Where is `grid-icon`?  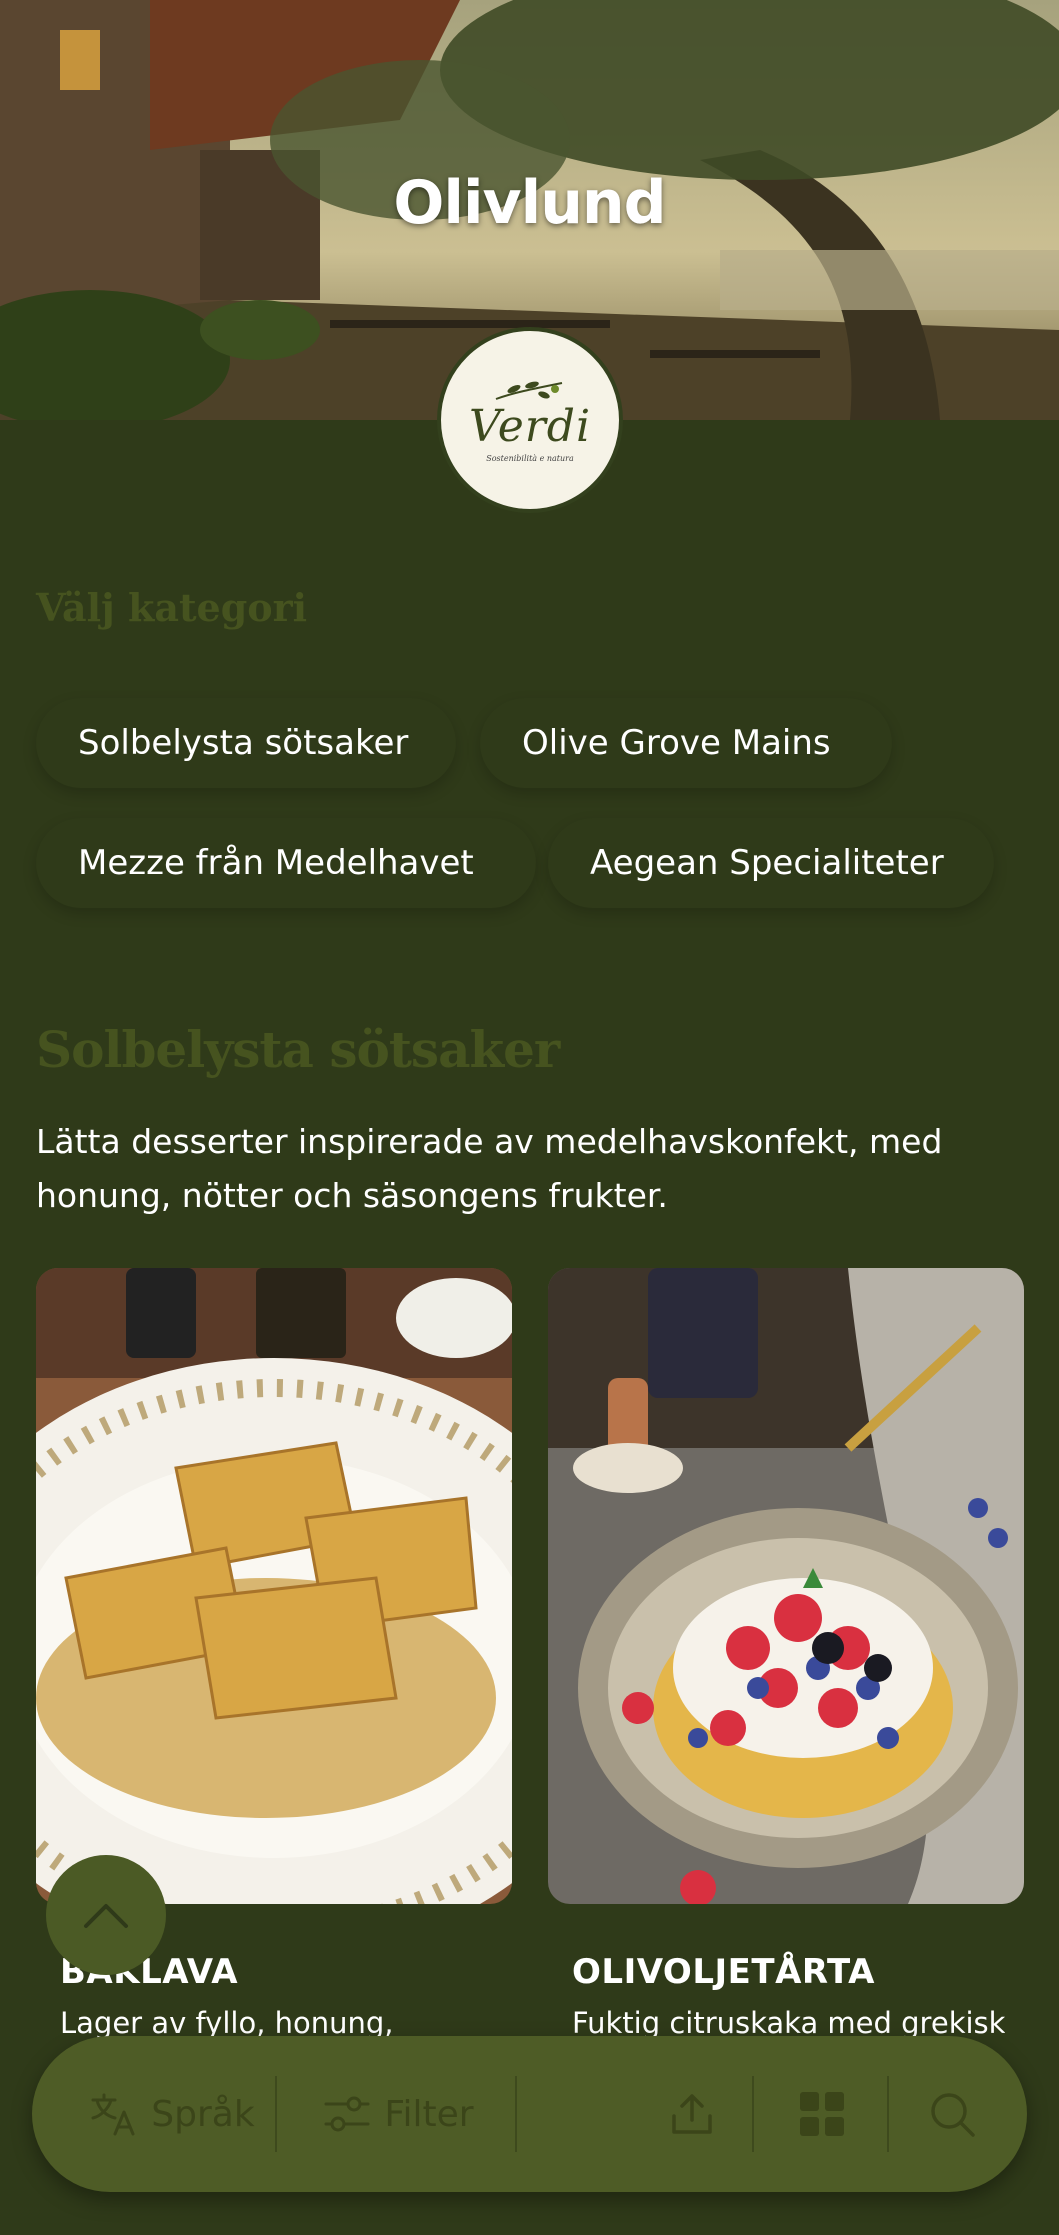 grid-icon is located at coordinates (822, 2114).